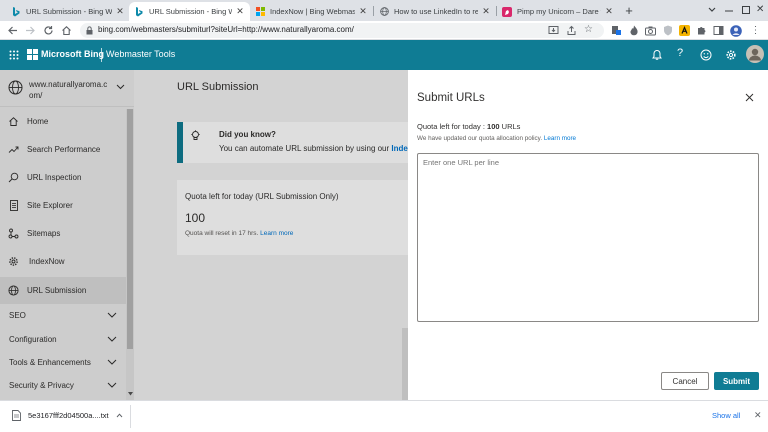 The image size is (768, 432). I want to click on microsoft-icon, so click(260, 12).